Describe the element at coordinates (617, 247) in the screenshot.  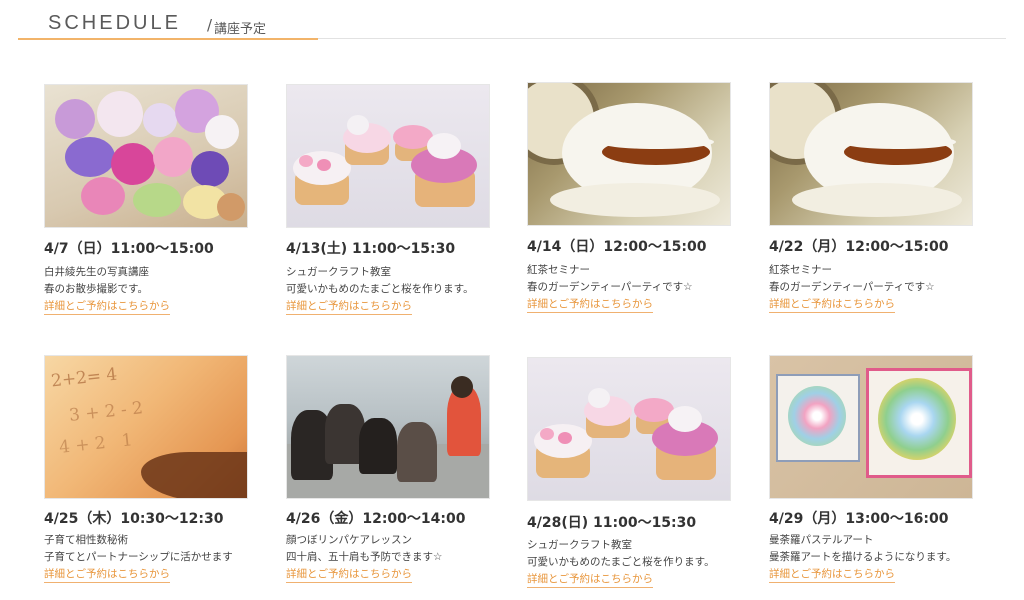
I see `event-date: 4/14（日）12:00〜15:00` at that location.